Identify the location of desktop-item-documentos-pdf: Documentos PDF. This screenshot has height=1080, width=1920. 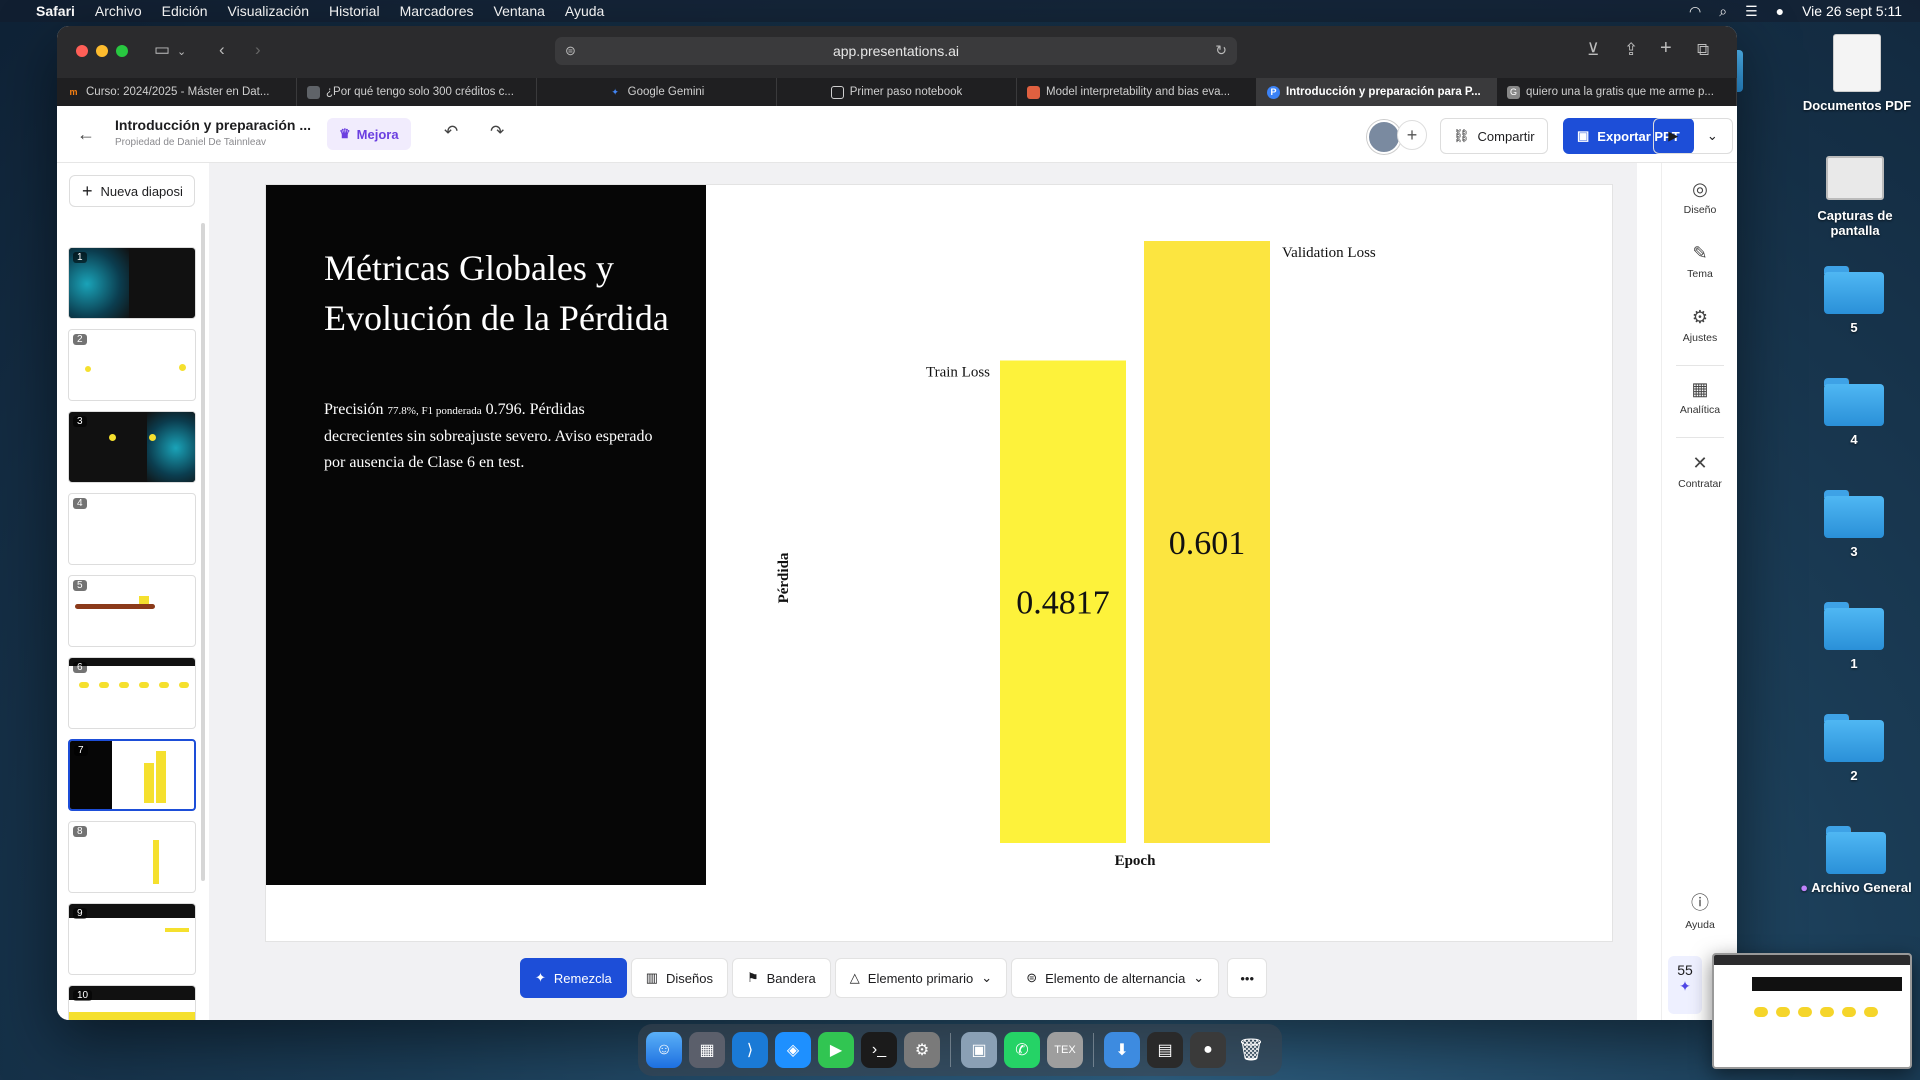
(1857, 73).